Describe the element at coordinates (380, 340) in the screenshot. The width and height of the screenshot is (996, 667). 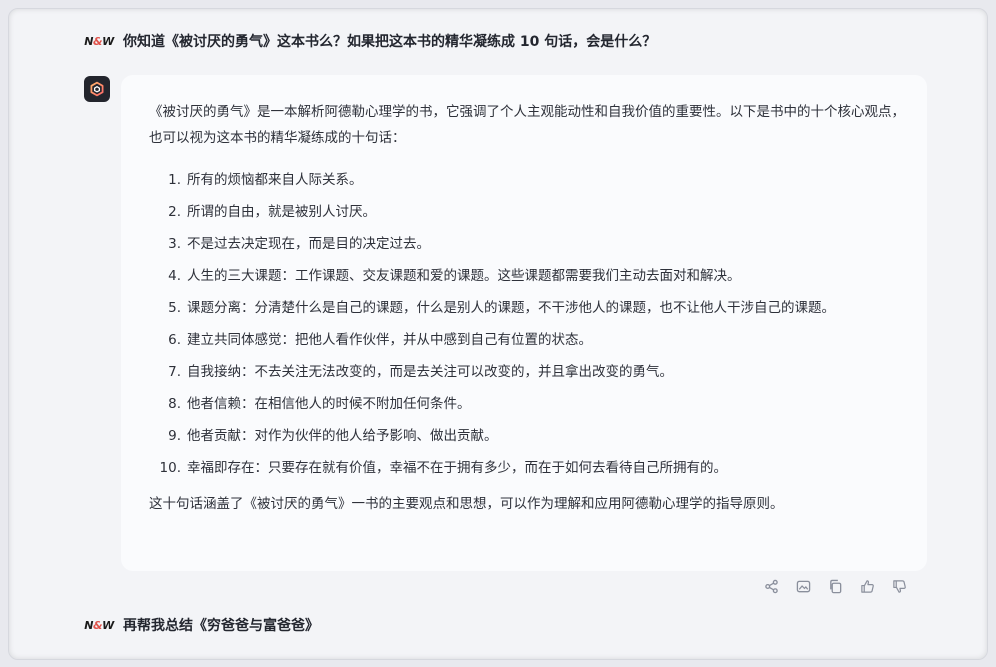
I see `list-item: 6. 建立共同体感觉：把他人看作伙伴，并从中感到自己有位置的状态。` at that location.